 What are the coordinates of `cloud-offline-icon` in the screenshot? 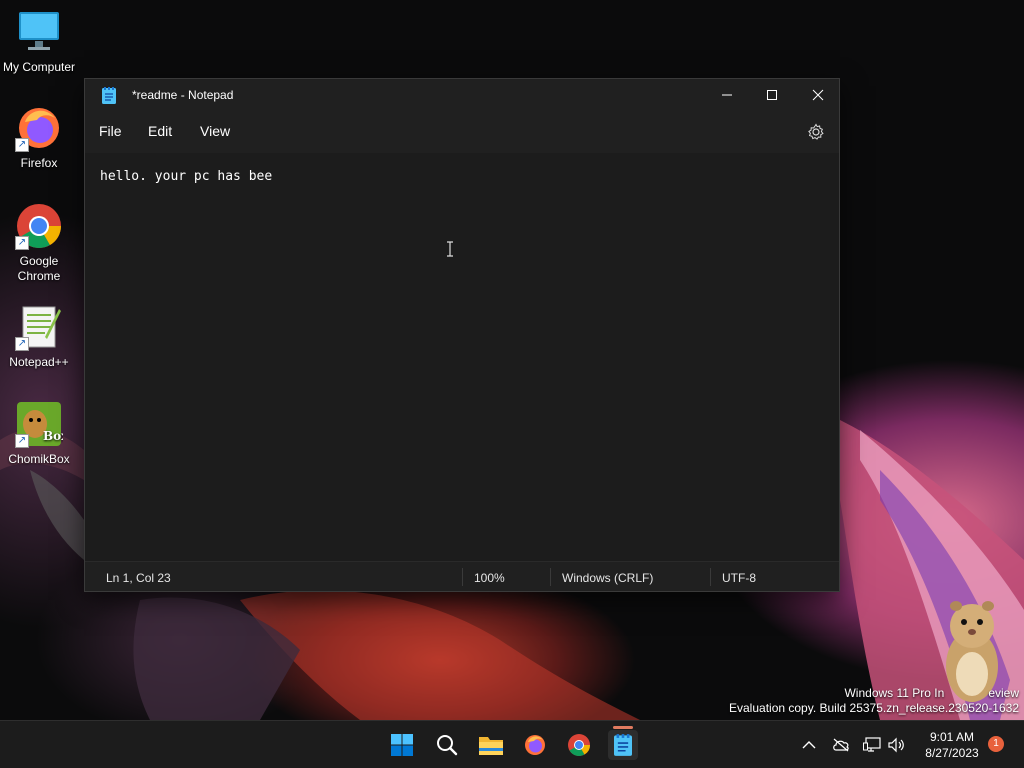 It's located at (841, 745).